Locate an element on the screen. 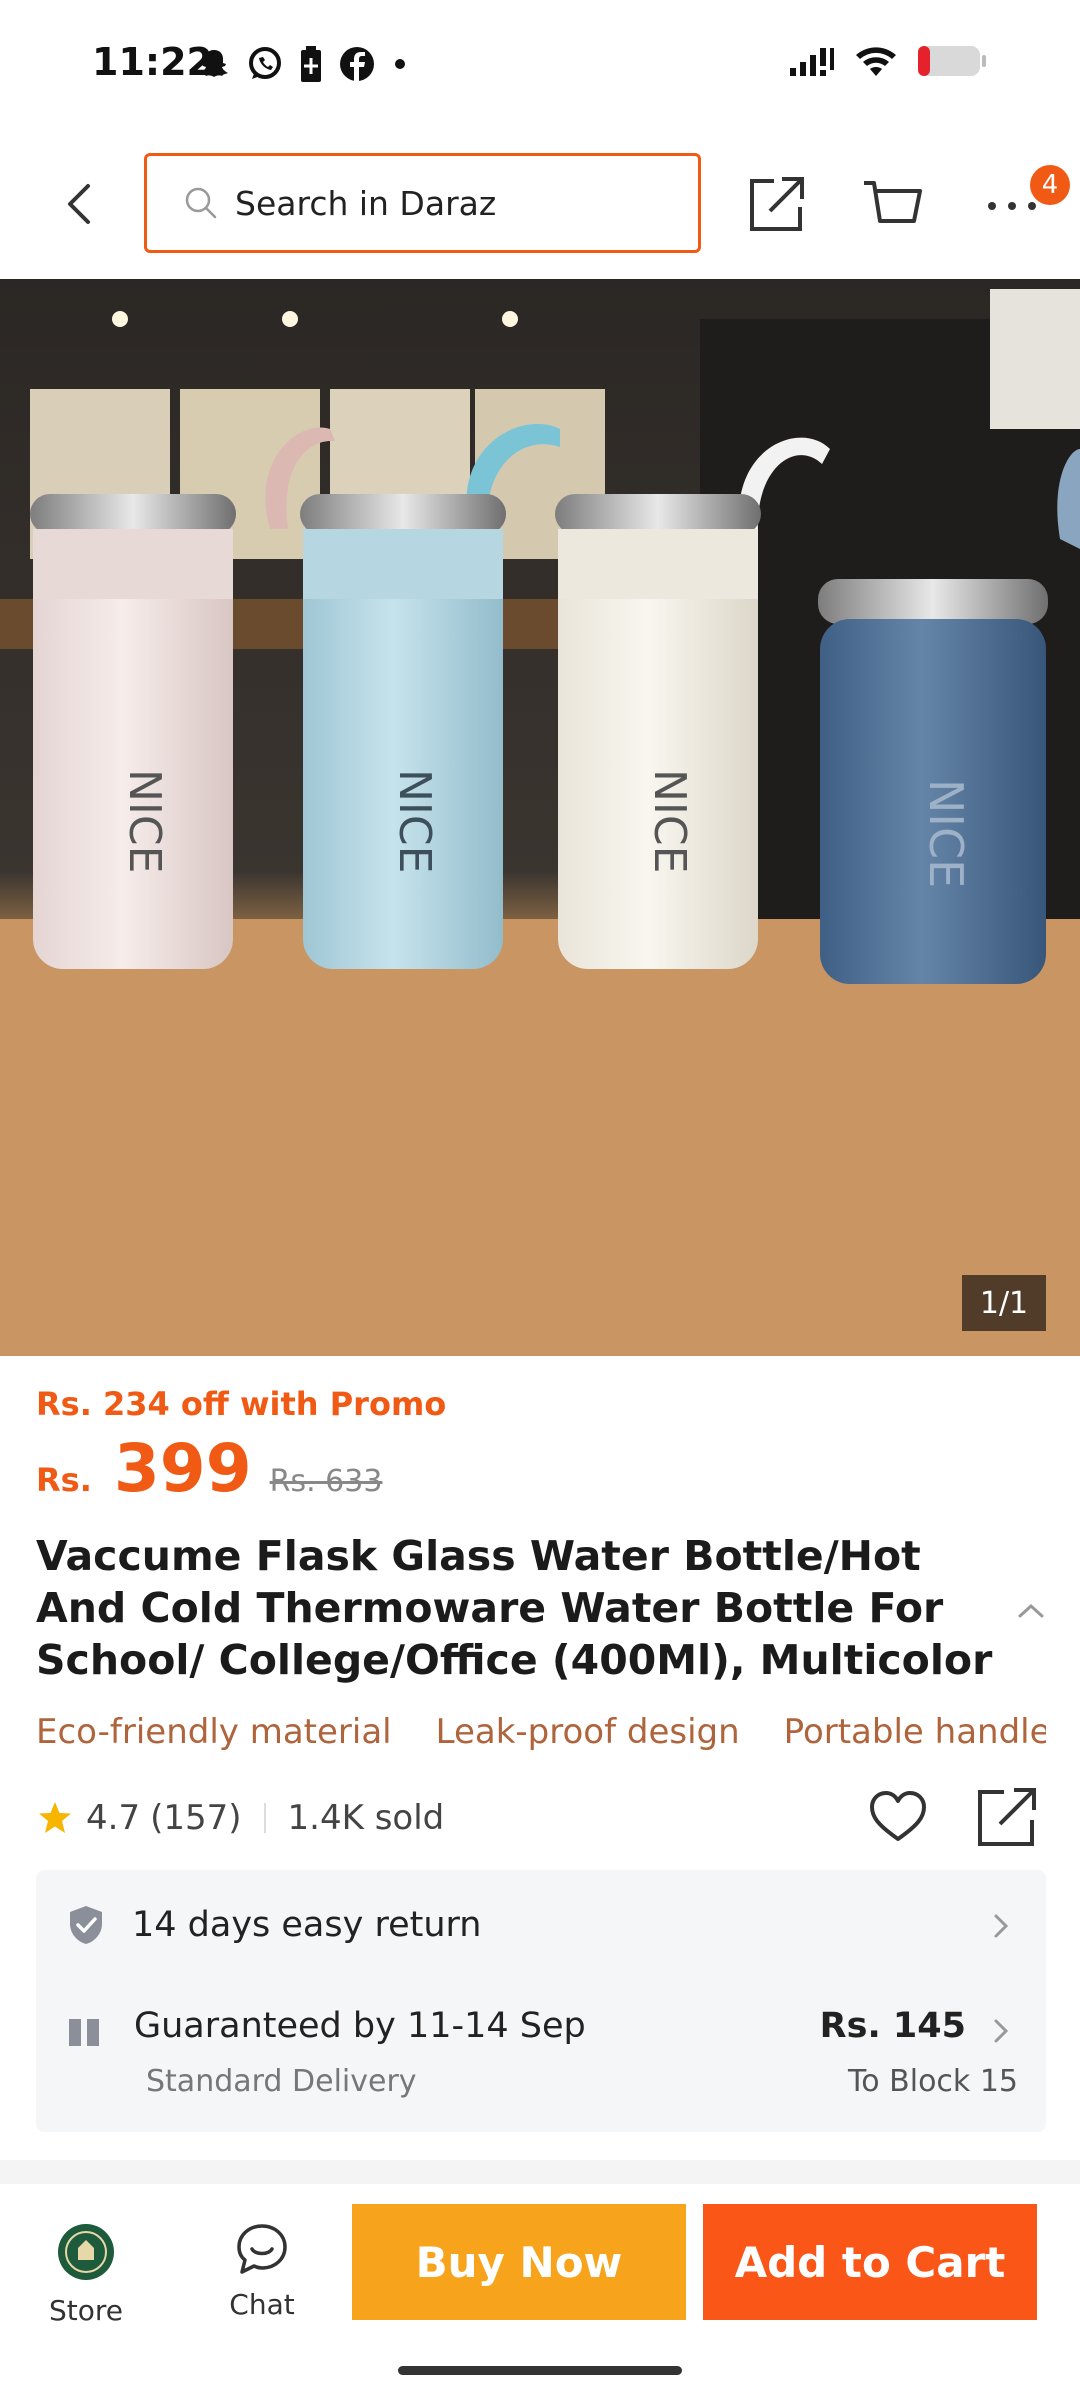 This screenshot has height=2400, width=1080. star-icon is located at coordinates (55, 1817).